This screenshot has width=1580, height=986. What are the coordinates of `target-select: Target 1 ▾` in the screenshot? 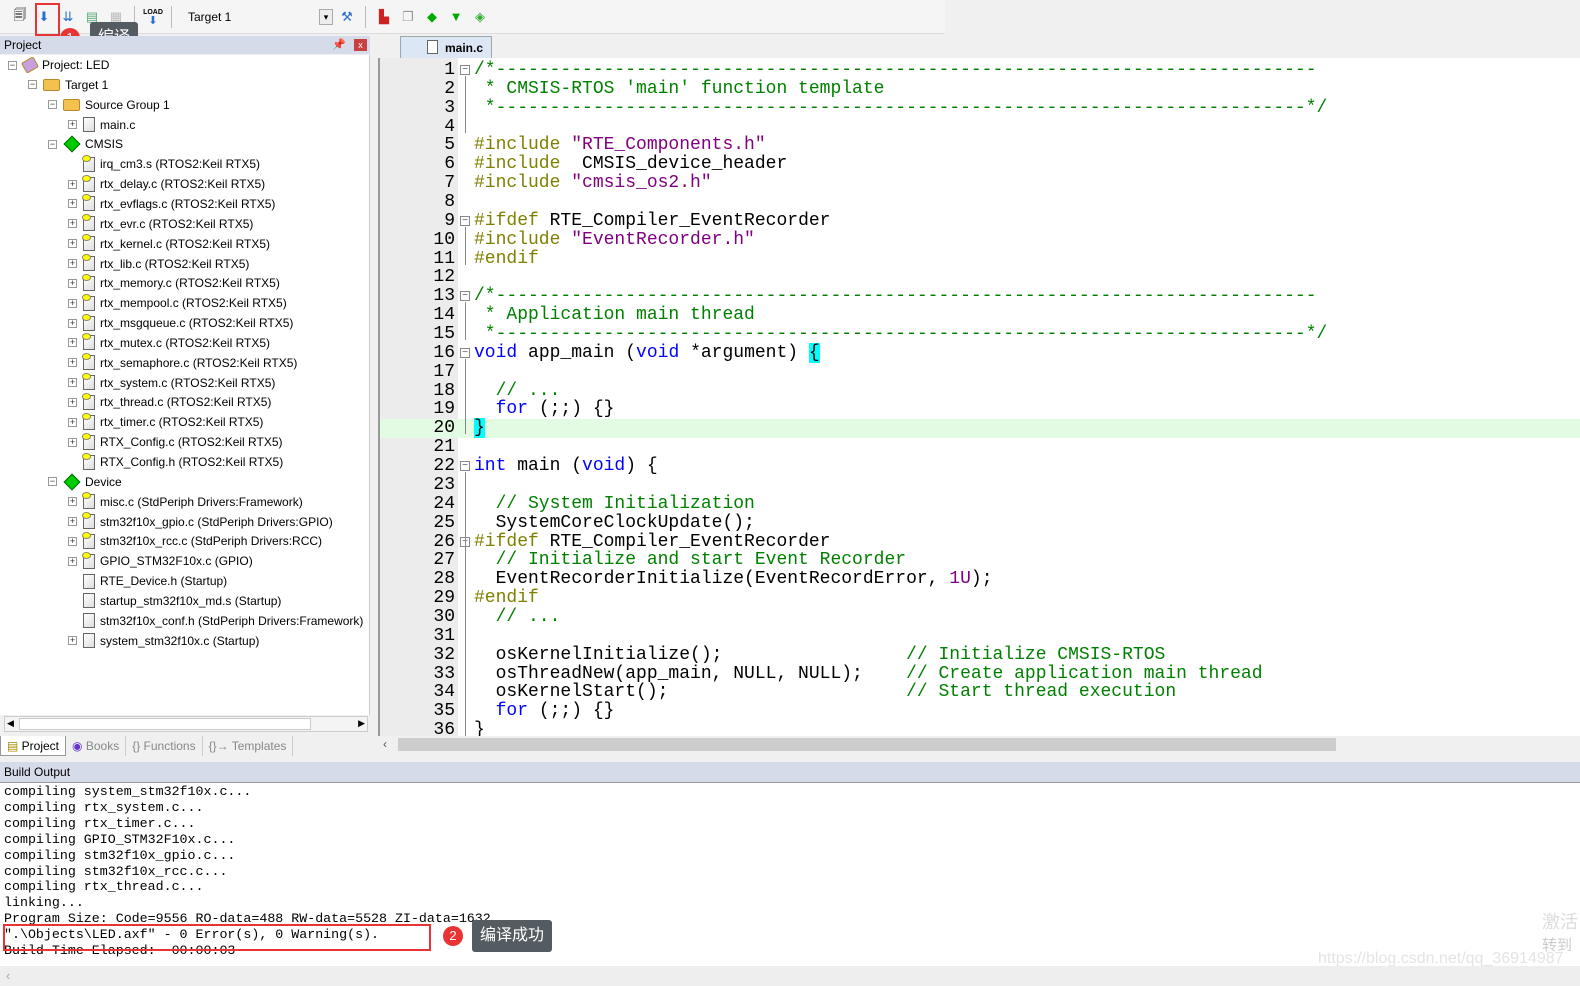 It's located at (260, 17).